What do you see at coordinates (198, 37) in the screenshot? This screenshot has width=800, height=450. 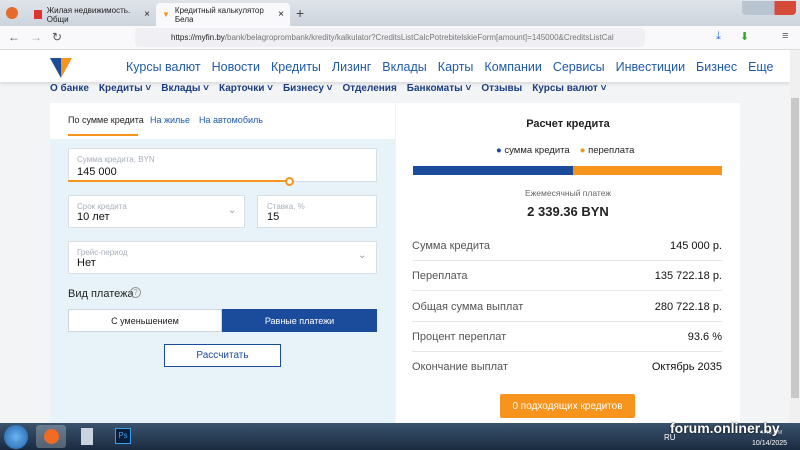 I see `url-domain: https://myfin.by` at bounding box center [198, 37].